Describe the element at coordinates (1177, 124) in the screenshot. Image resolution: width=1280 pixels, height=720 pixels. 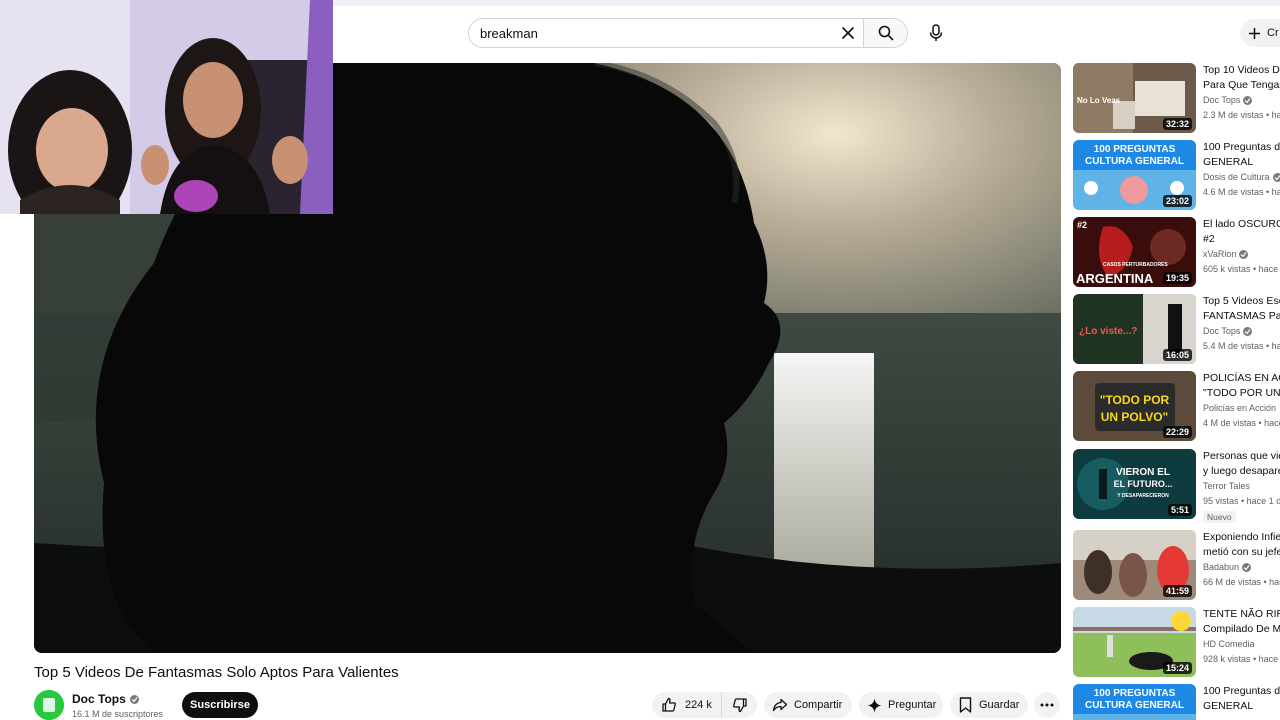
I see `video-duration: 32:32` at that location.